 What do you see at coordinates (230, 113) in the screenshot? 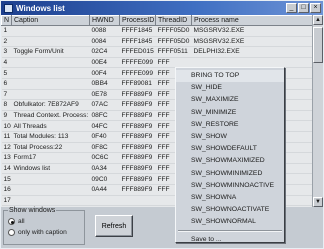
I see `menu-item-sw-minimize: SW_MINIMIZE` at bounding box center [230, 113].